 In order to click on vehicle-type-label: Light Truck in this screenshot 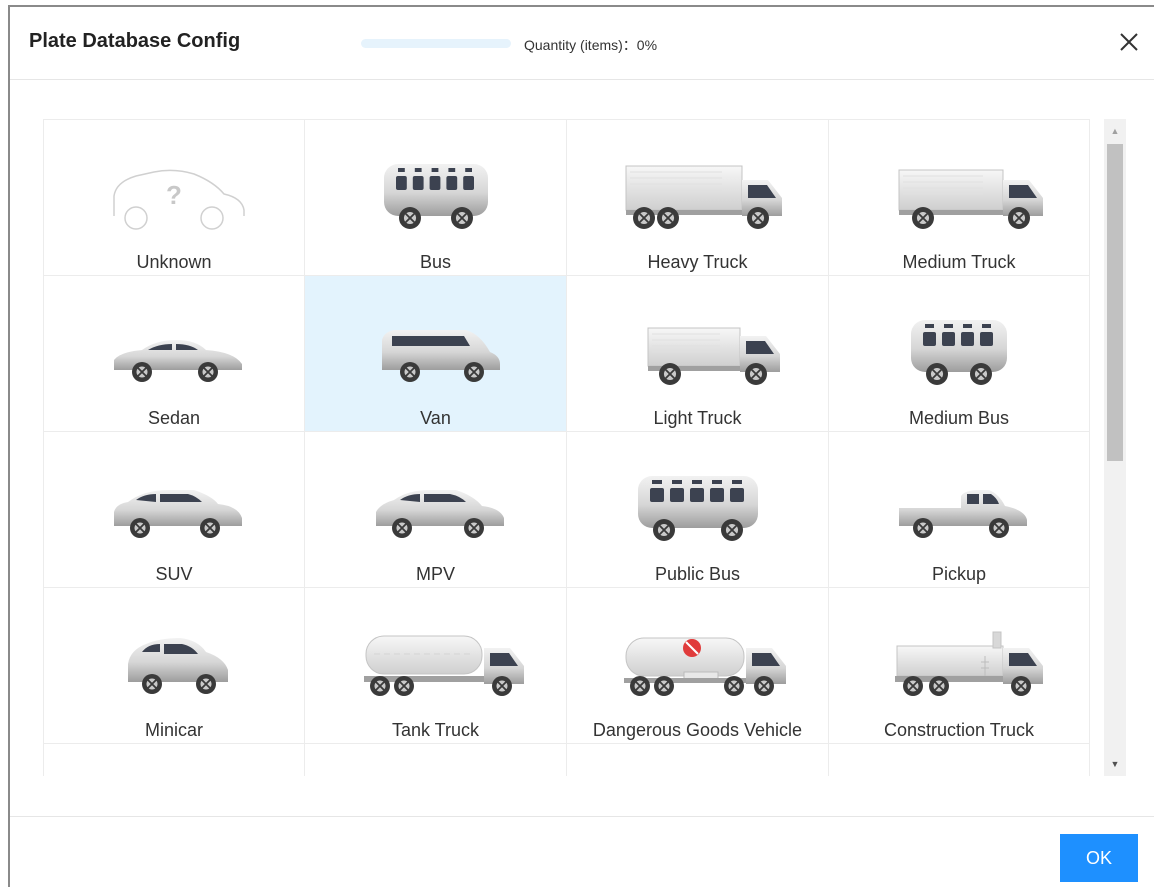, I will do `click(697, 418)`.